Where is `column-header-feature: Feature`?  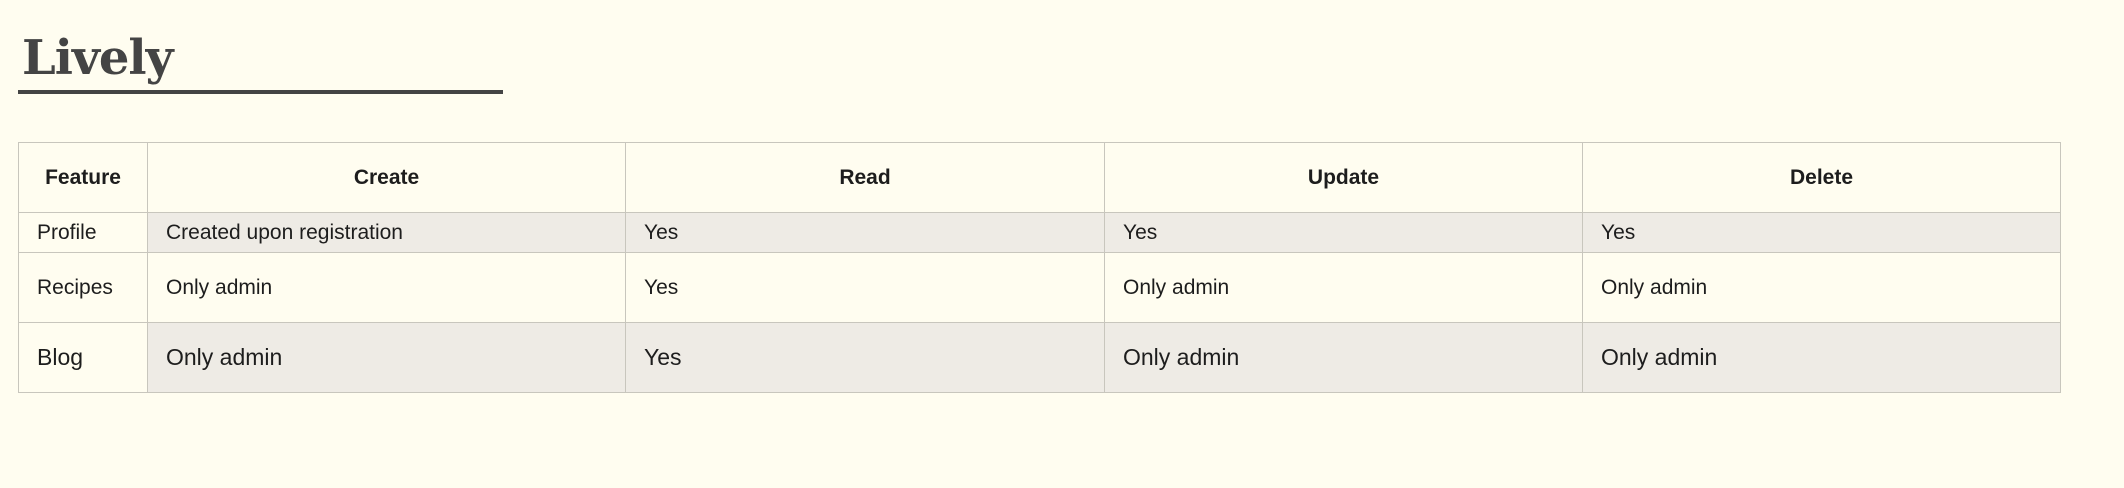
column-header-feature: Feature is located at coordinates (83, 177).